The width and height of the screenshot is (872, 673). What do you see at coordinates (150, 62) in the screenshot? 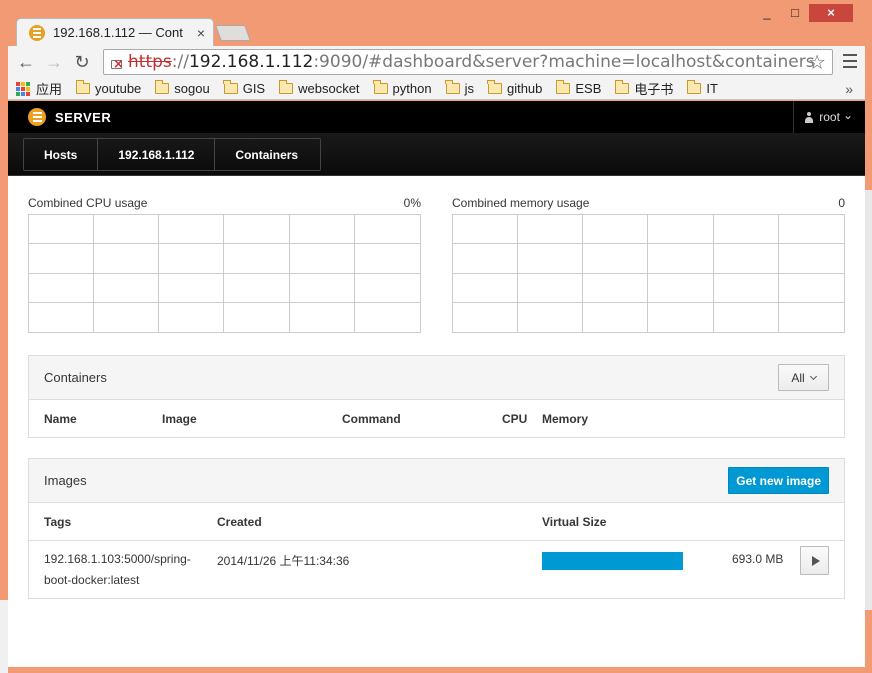
I see `url-scheme: https` at bounding box center [150, 62].